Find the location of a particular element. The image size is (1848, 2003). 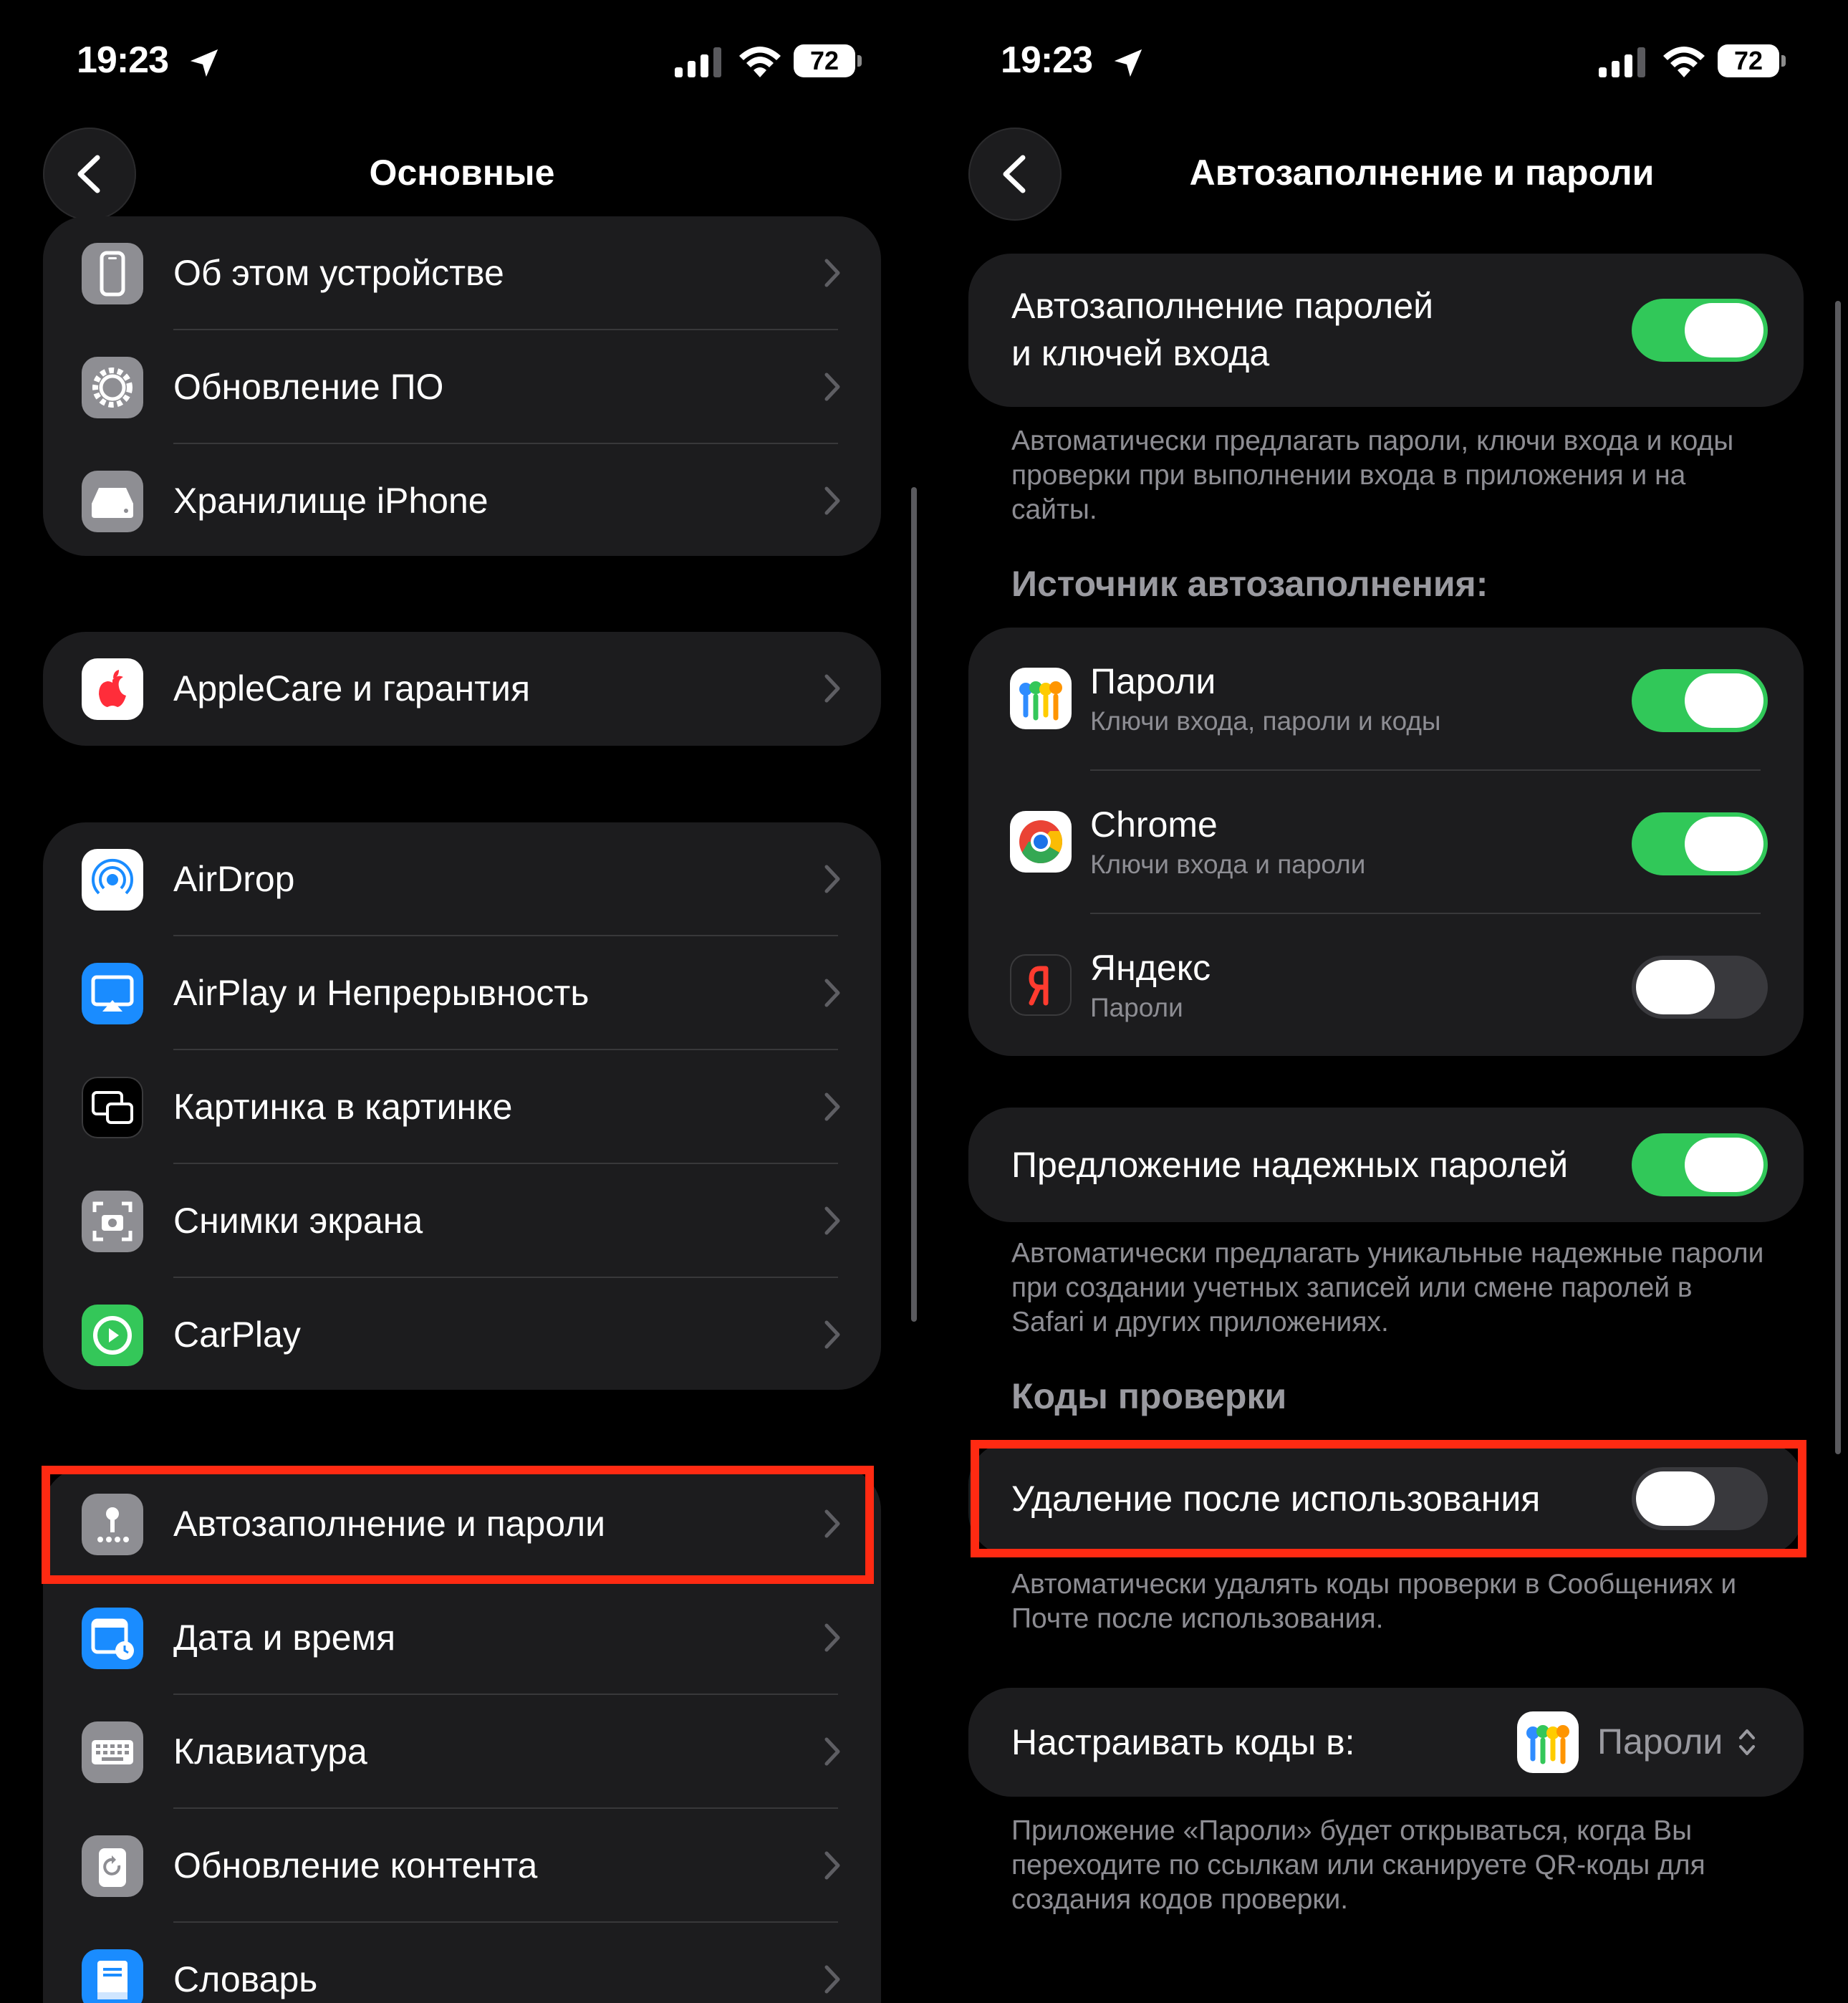

row-airdrop: AirDrop is located at coordinates (462, 879).